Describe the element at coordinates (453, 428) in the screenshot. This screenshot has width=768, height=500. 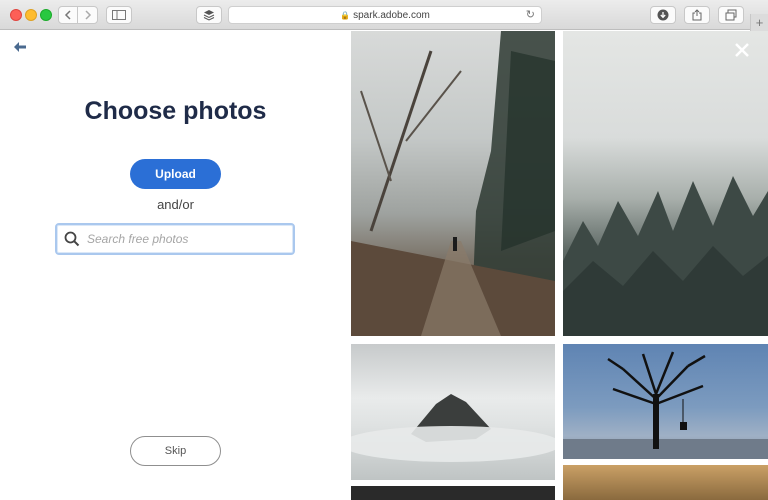
I see `photo-fog-island-image` at that location.